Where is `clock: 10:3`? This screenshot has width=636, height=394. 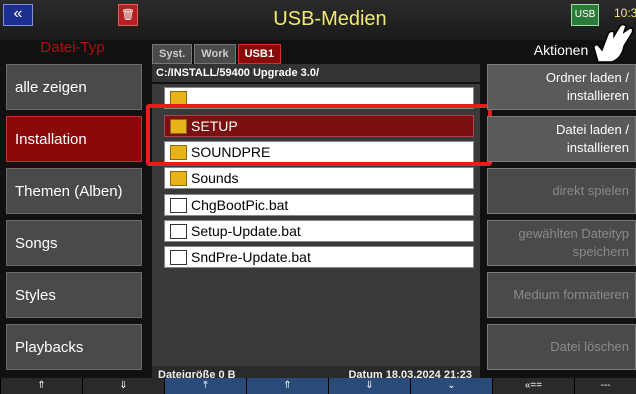 clock: 10:3 is located at coordinates (625, 13).